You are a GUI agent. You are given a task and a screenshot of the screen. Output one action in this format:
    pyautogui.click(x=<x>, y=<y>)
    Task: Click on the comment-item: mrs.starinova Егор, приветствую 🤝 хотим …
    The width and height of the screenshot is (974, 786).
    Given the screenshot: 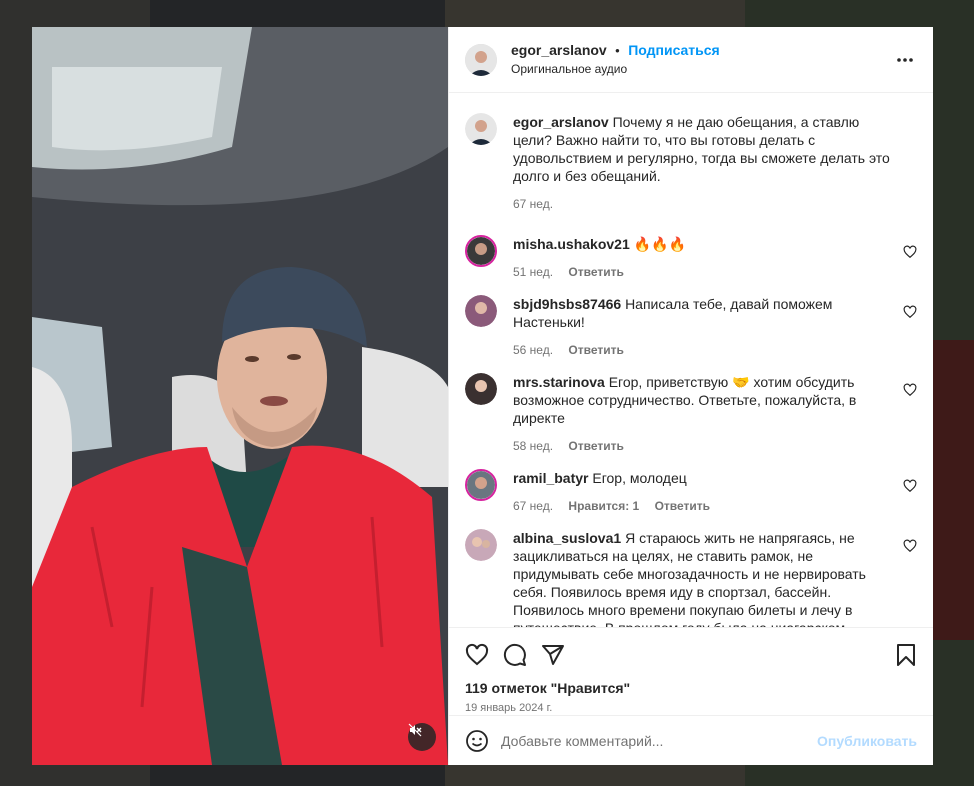 What is the action you would take?
    pyautogui.click(x=691, y=414)
    